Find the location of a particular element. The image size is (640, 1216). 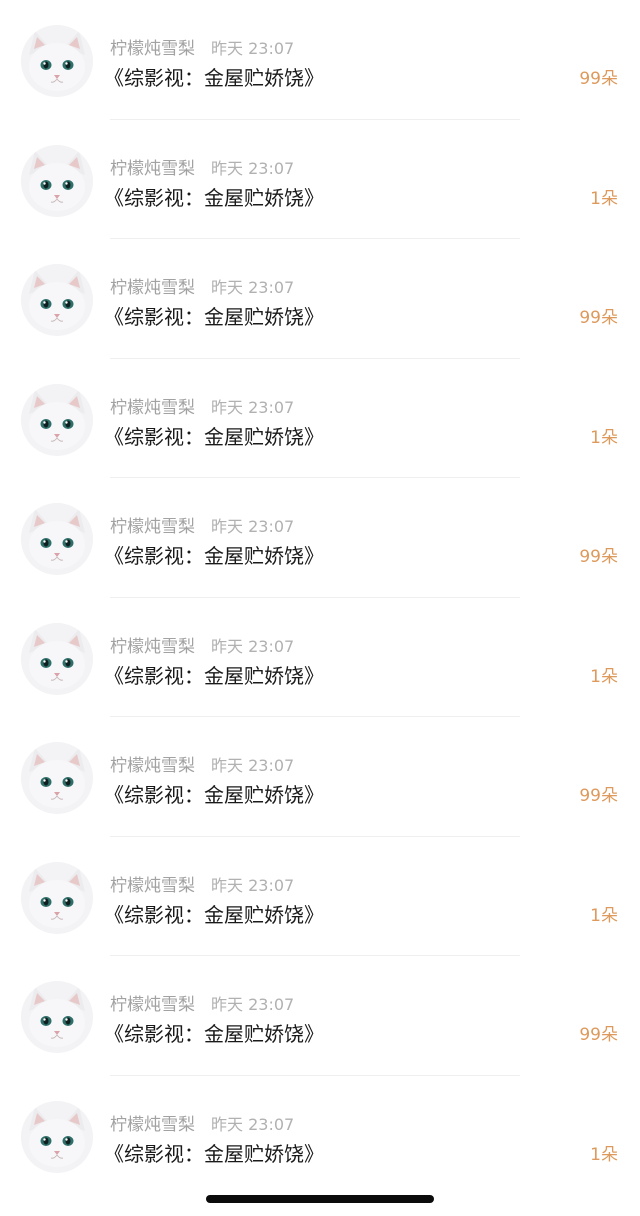

home-indicator is located at coordinates (320, 1199).